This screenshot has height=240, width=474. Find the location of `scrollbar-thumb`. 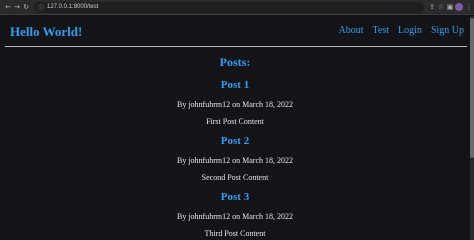

scrollbar-thumb is located at coordinates (472, 88).